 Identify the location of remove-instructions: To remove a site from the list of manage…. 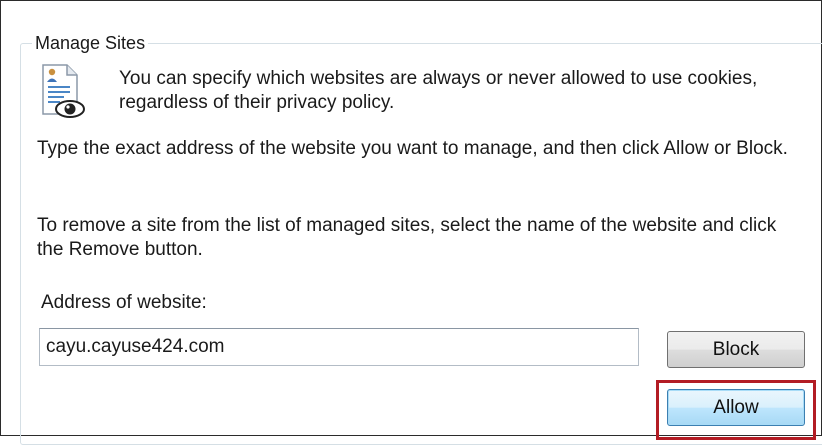
(407, 237).